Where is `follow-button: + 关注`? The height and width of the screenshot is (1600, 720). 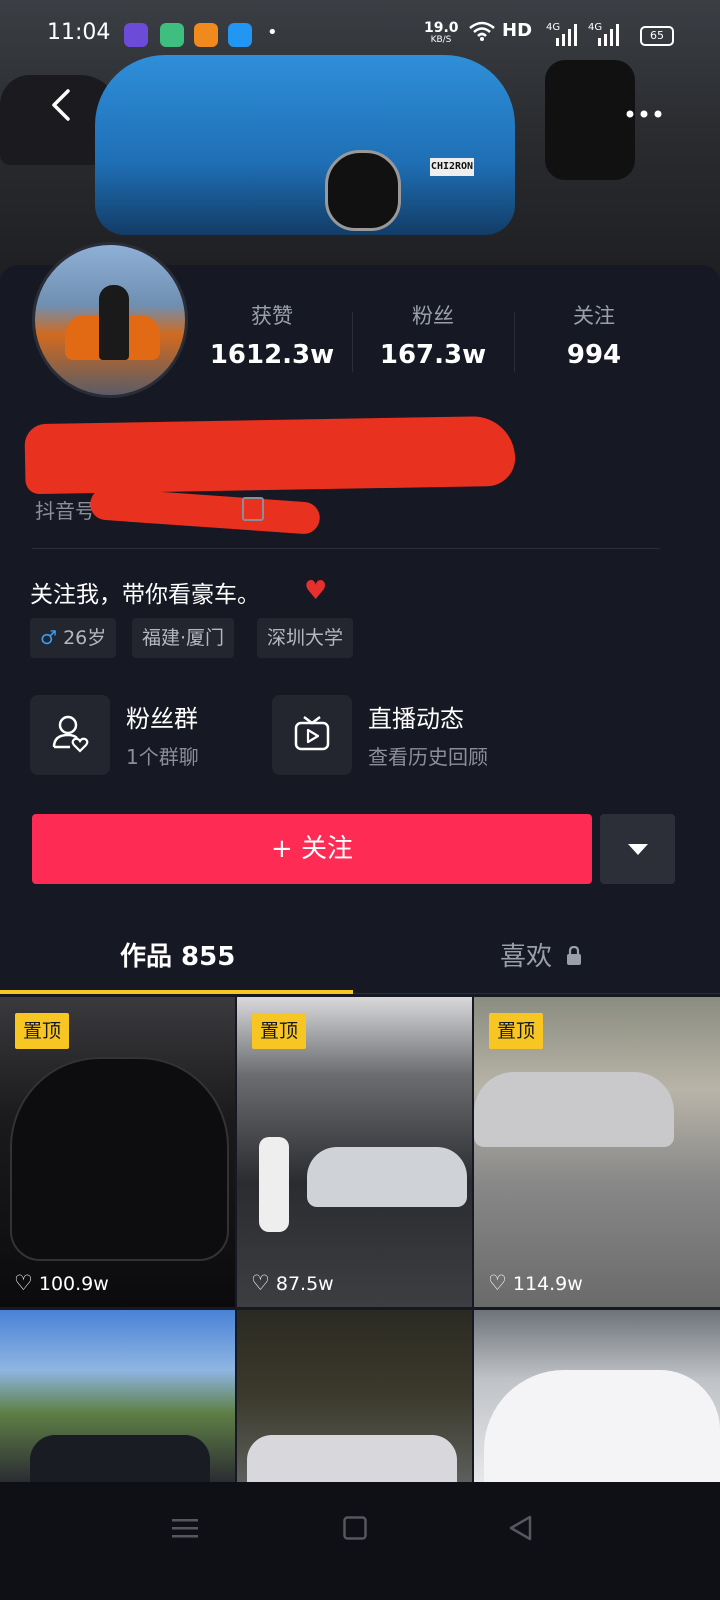 follow-button: + 关注 is located at coordinates (312, 849).